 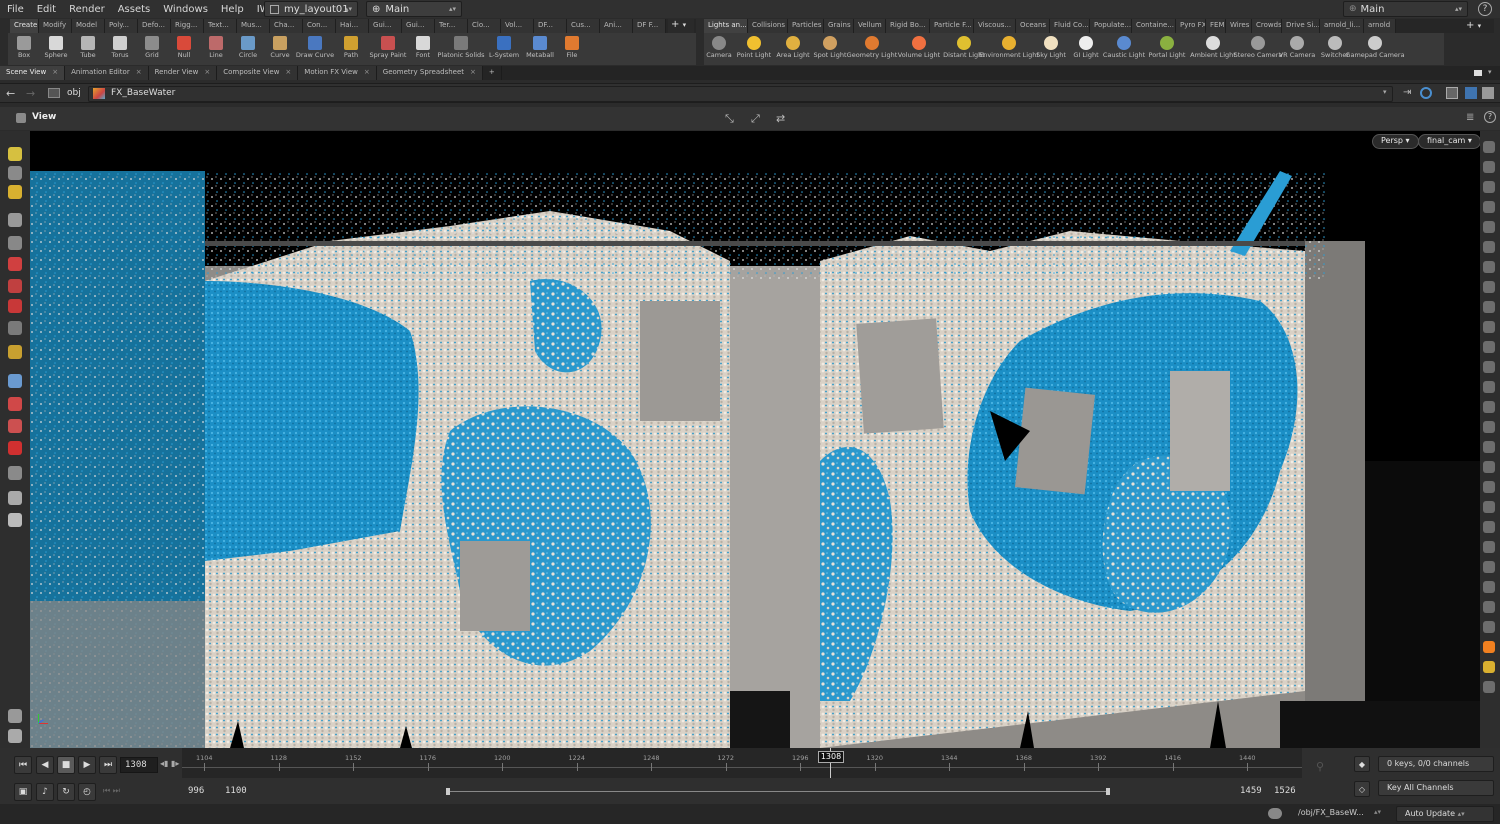 I want to click on right-tool-8-icon, so click(x=1489, y=307).